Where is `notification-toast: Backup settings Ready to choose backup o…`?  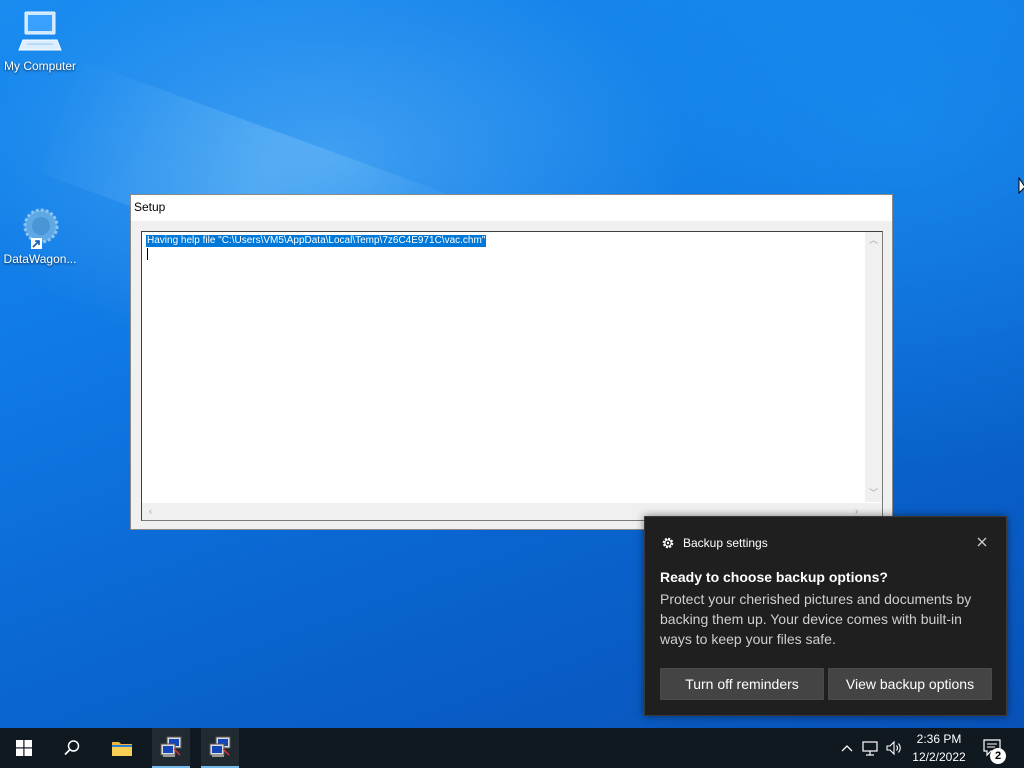 notification-toast: Backup settings Ready to choose backup o… is located at coordinates (825, 616).